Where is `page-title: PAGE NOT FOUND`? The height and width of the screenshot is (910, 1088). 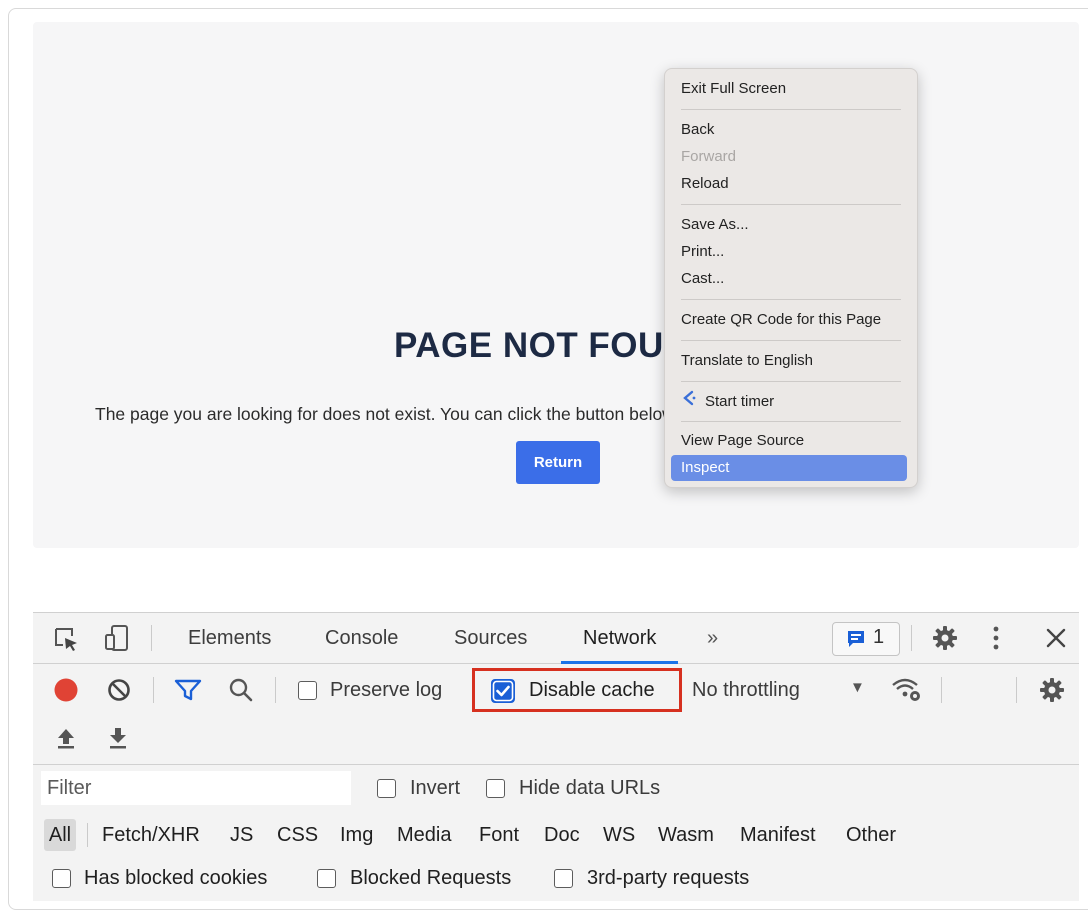 page-title: PAGE NOT FOUND is located at coordinates (544, 345).